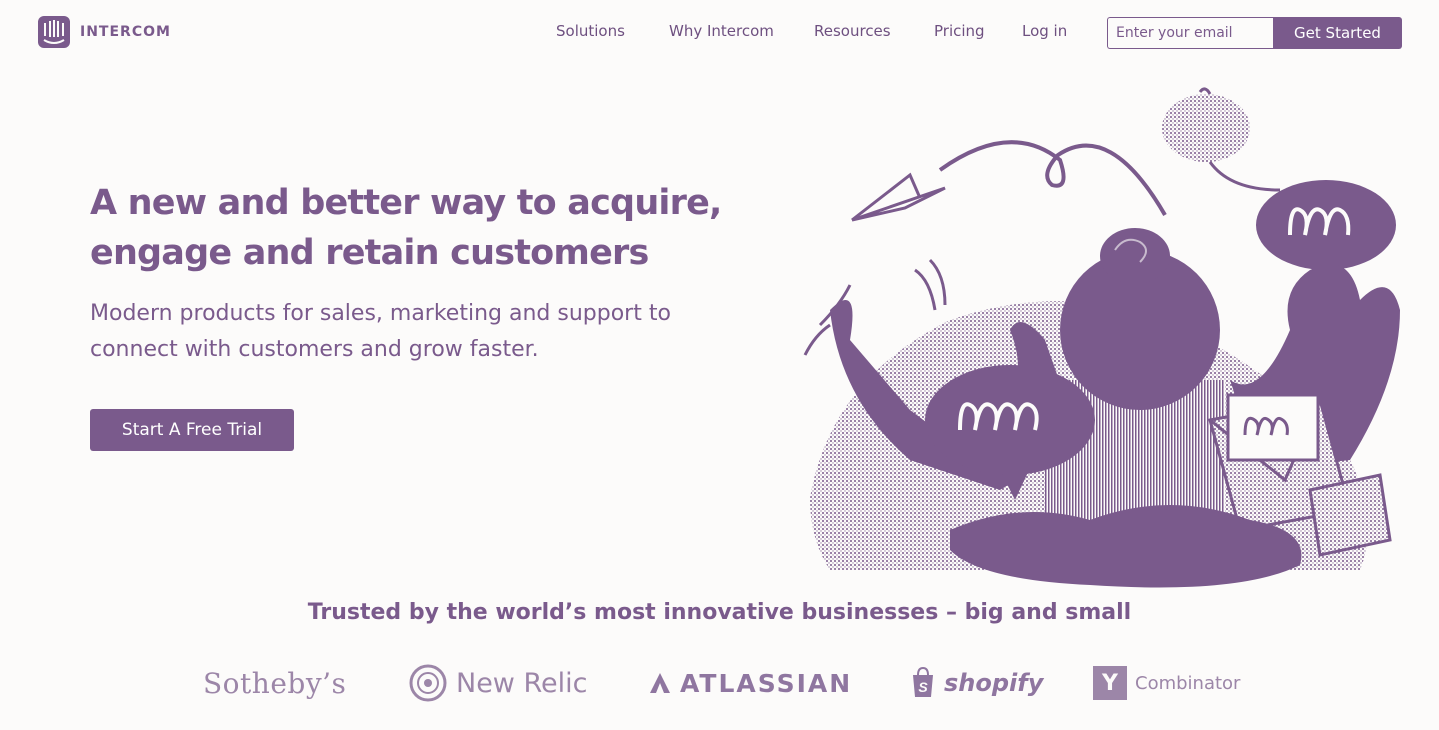 This screenshot has height=730, width=1439. Describe the element at coordinates (1350, 515) in the screenshot. I see `envelope-small` at that location.